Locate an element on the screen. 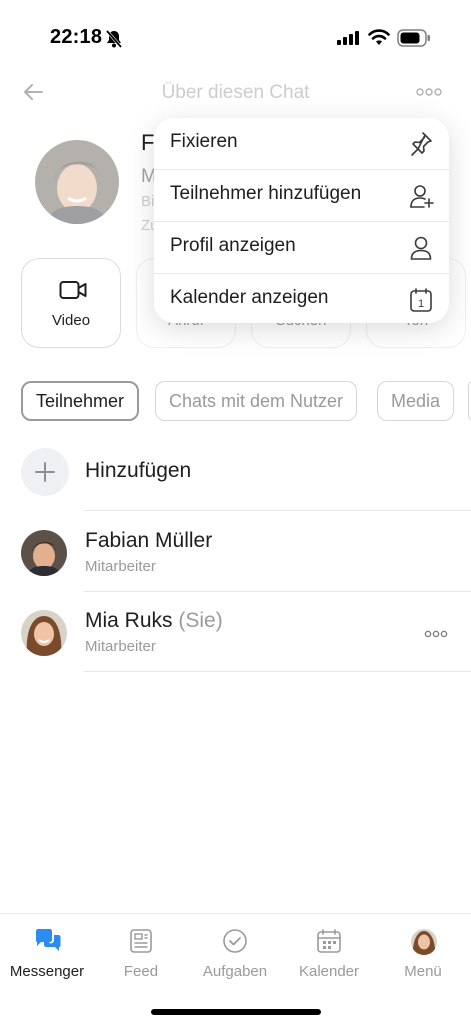  tab-calendar: Kalender is located at coordinates (329, 954).